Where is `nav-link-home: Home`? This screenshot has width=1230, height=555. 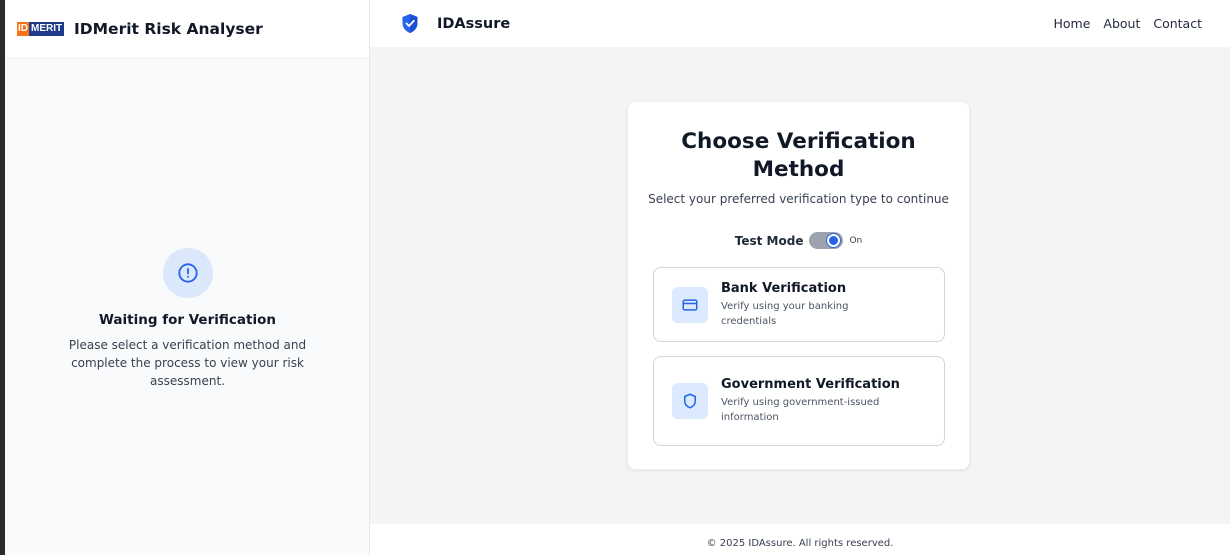
nav-link-home: Home is located at coordinates (1071, 23).